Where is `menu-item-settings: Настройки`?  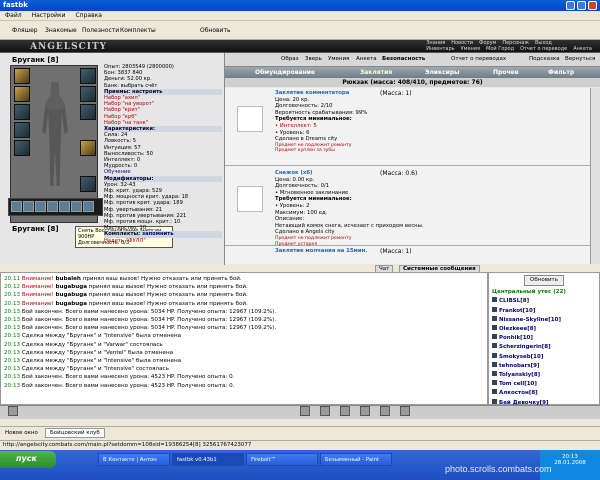 menu-item-settings: Настройки is located at coordinates (49, 15).